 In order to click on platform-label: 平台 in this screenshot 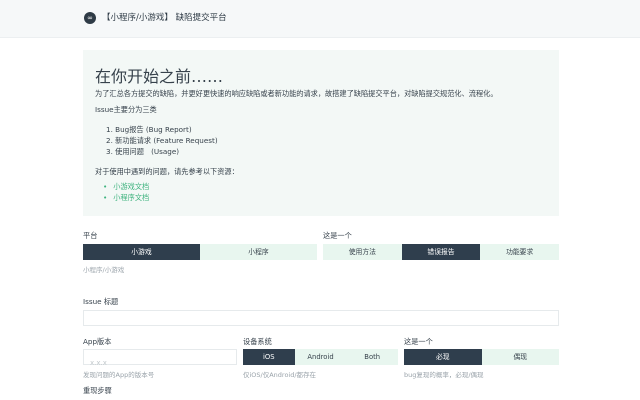, I will do `click(90, 235)`.